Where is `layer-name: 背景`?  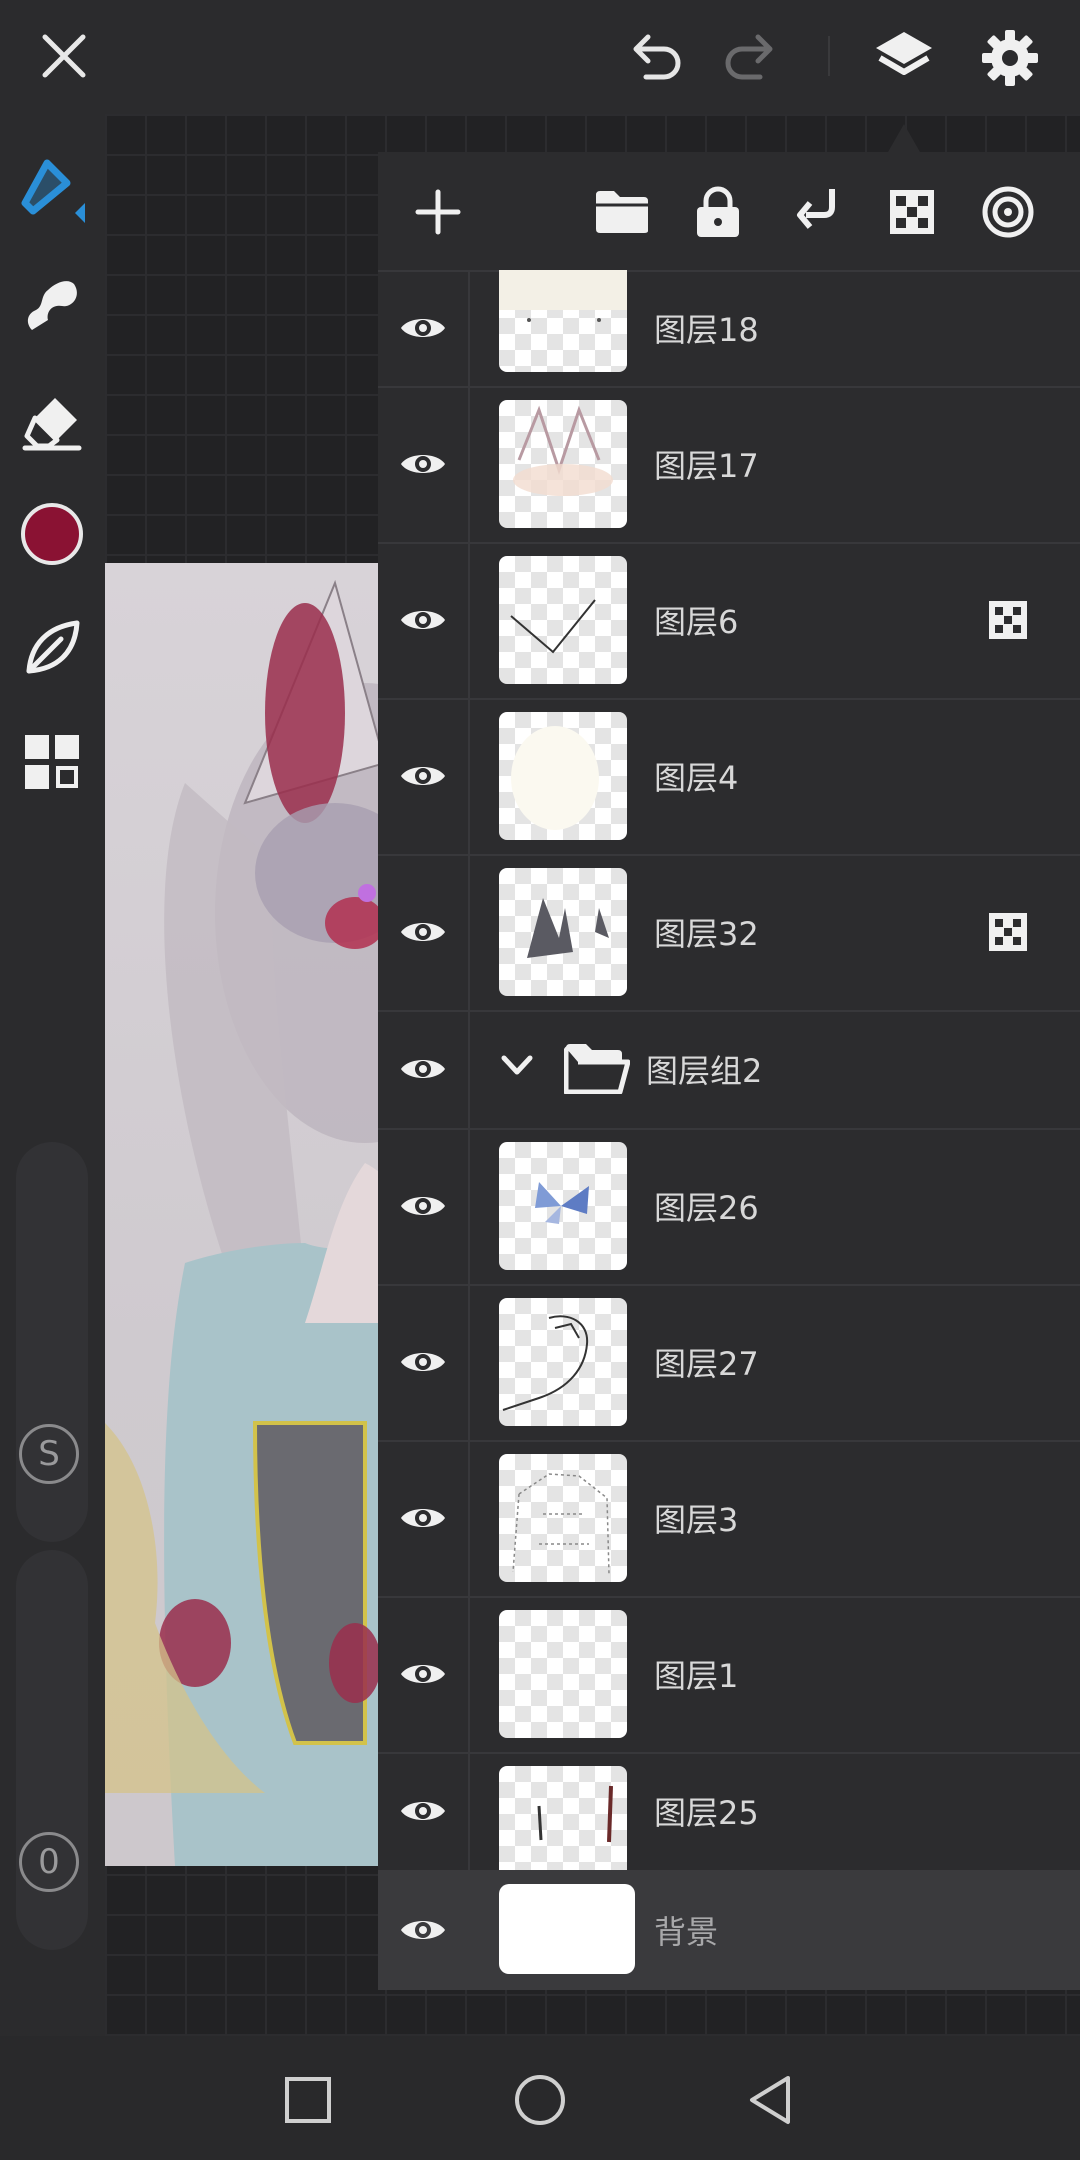 layer-name: 背景 is located at coordinates (686, 1932).